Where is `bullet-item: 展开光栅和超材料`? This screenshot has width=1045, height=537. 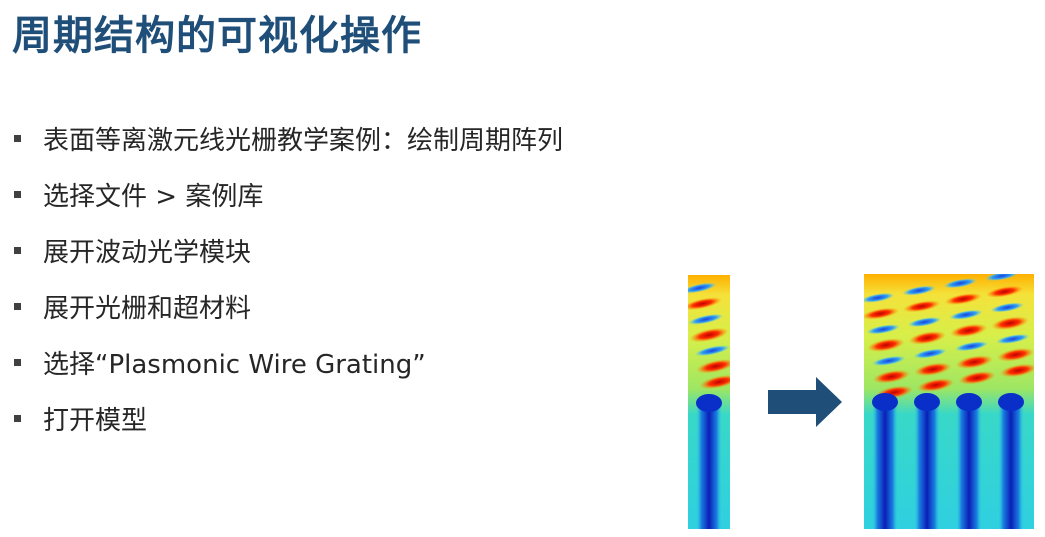
bullet-item: 展开光栅和超材料 is located at coordinates (287, 306).